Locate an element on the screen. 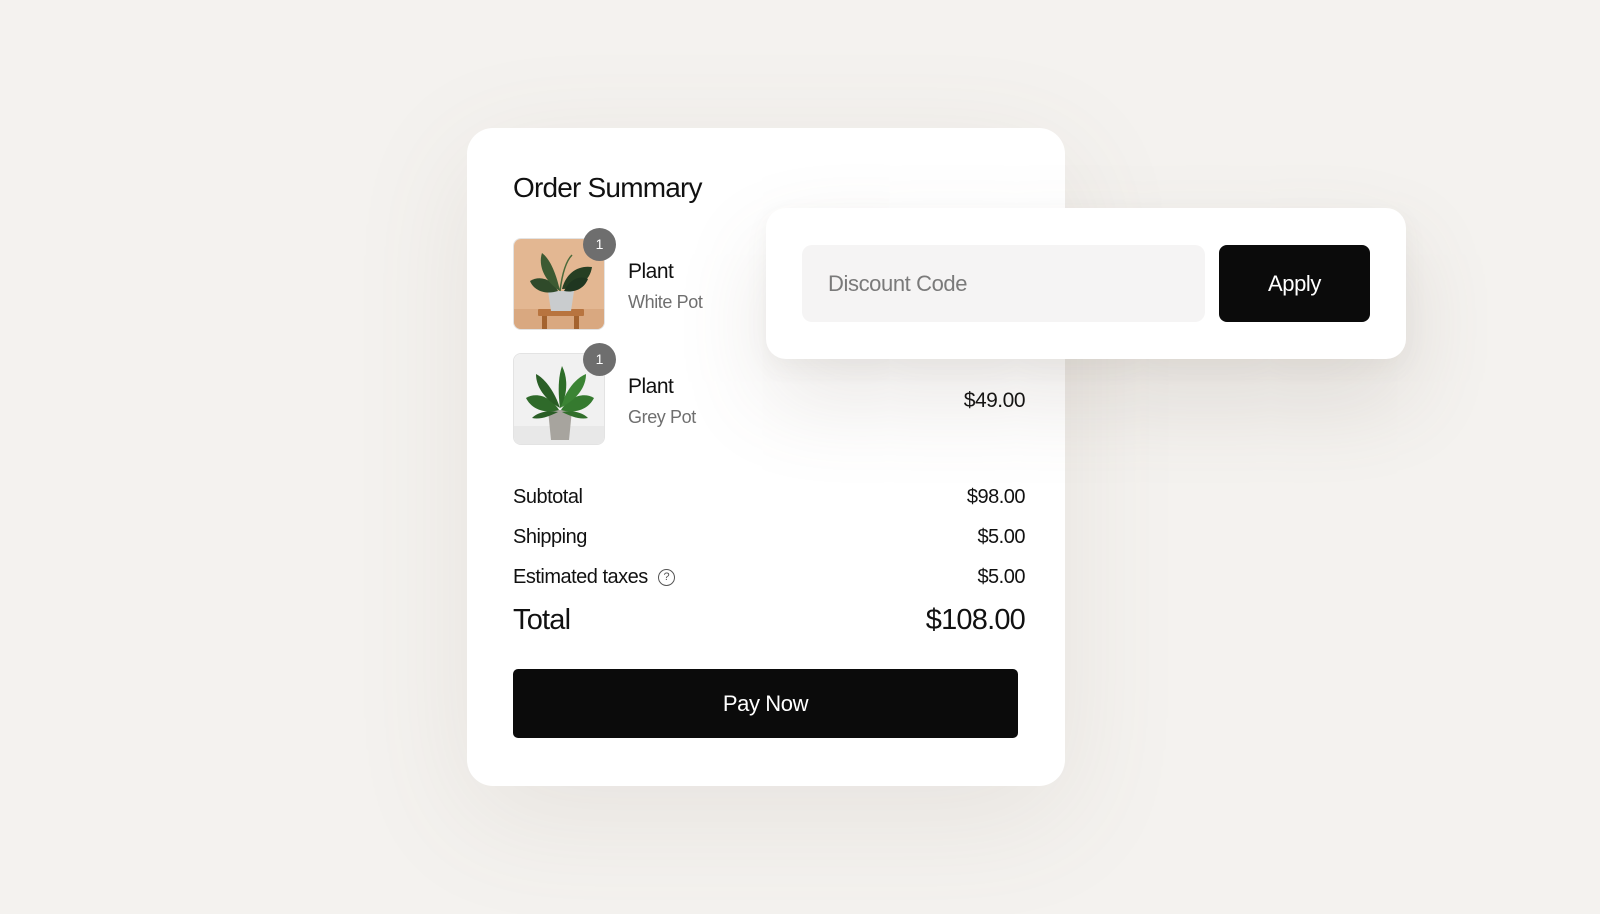  item-variant: White Pot is located at coordinates (665, 302).